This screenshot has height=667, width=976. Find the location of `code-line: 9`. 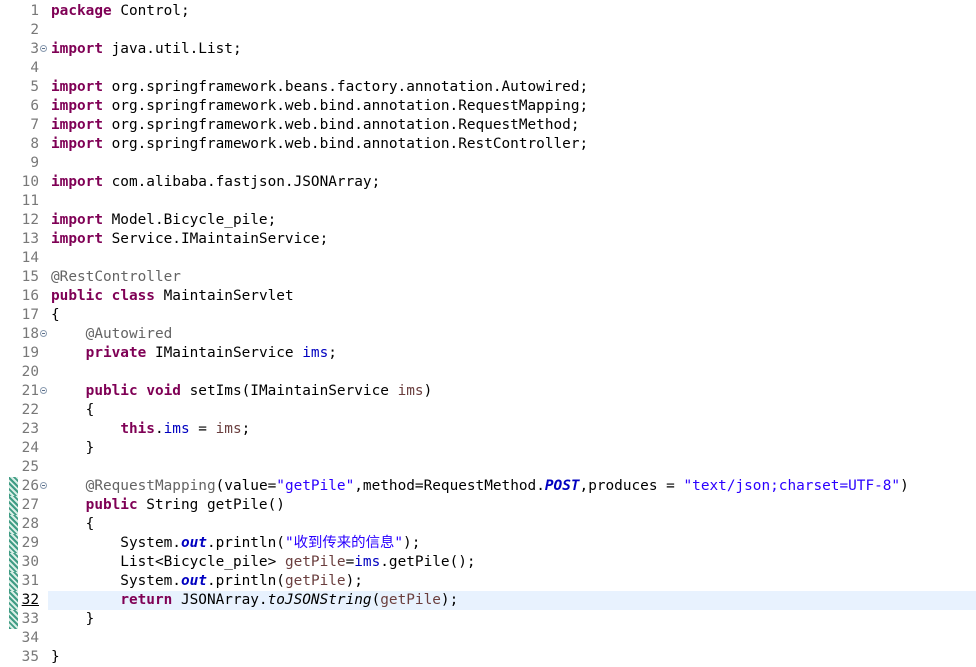

code-line: 9 is located at coordinates (488, 163).